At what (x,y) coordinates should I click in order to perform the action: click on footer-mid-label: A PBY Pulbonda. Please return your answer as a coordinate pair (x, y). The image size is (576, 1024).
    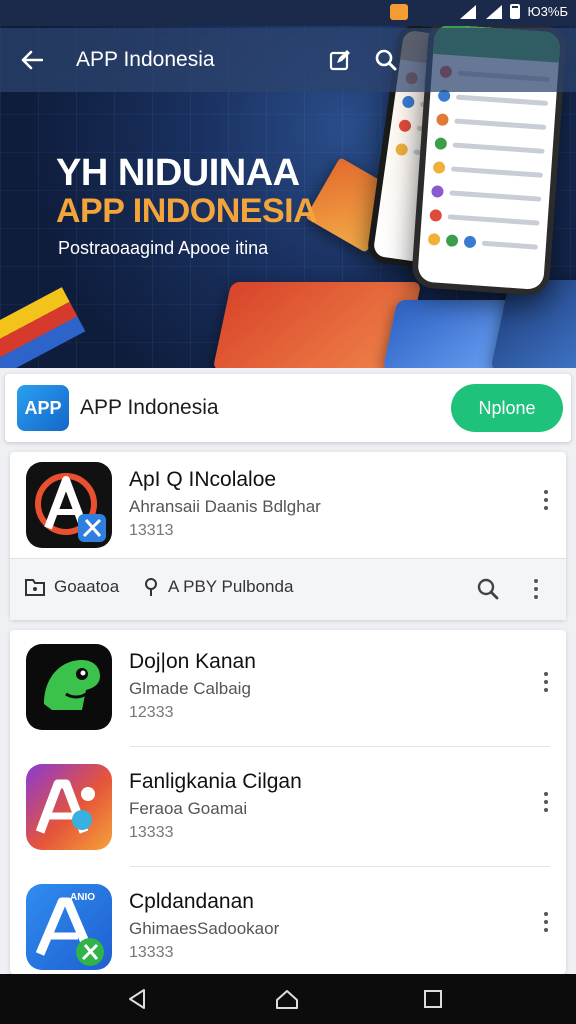
    Looking at the image, I should click on (231, 586).